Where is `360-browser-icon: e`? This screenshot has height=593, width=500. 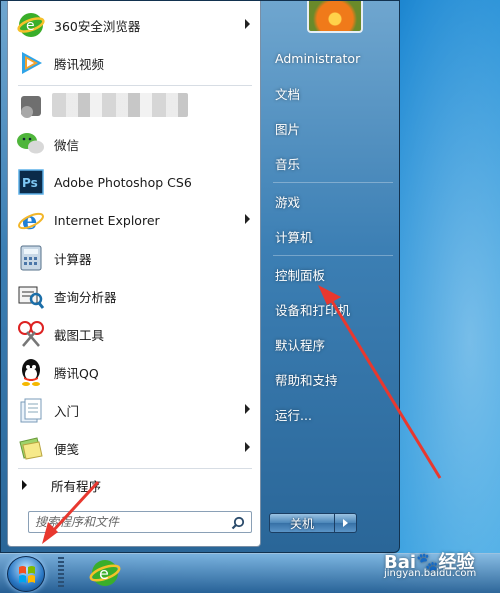 360-browser-icon: e is located at coordinates (31, 25).